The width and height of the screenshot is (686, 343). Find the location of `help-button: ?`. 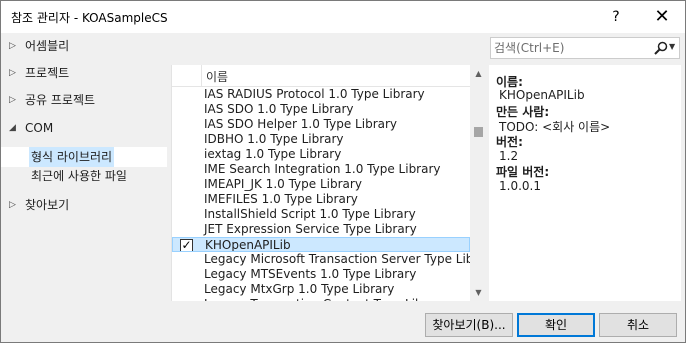

help-button: ? is located at coordinates (616, 17).